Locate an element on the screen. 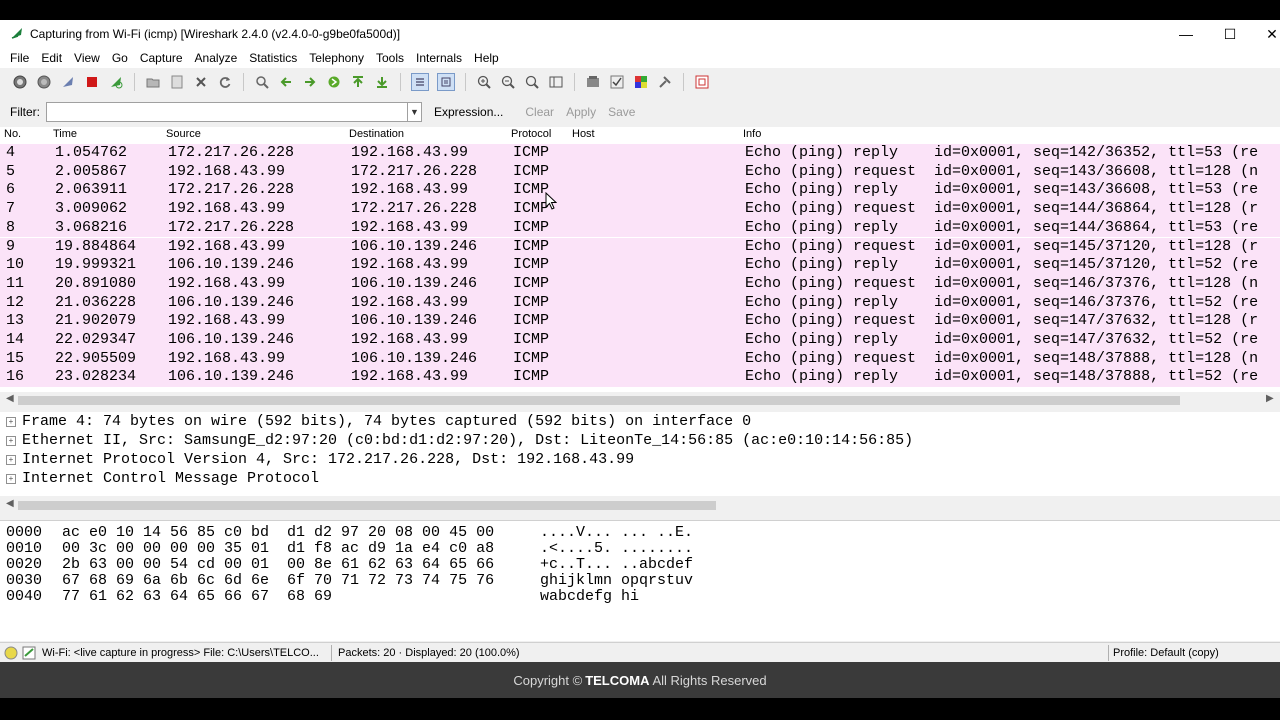 The image size is (1280, 720). profile-text: Profile: Default (copy) is located at coordinates (1166, 653).